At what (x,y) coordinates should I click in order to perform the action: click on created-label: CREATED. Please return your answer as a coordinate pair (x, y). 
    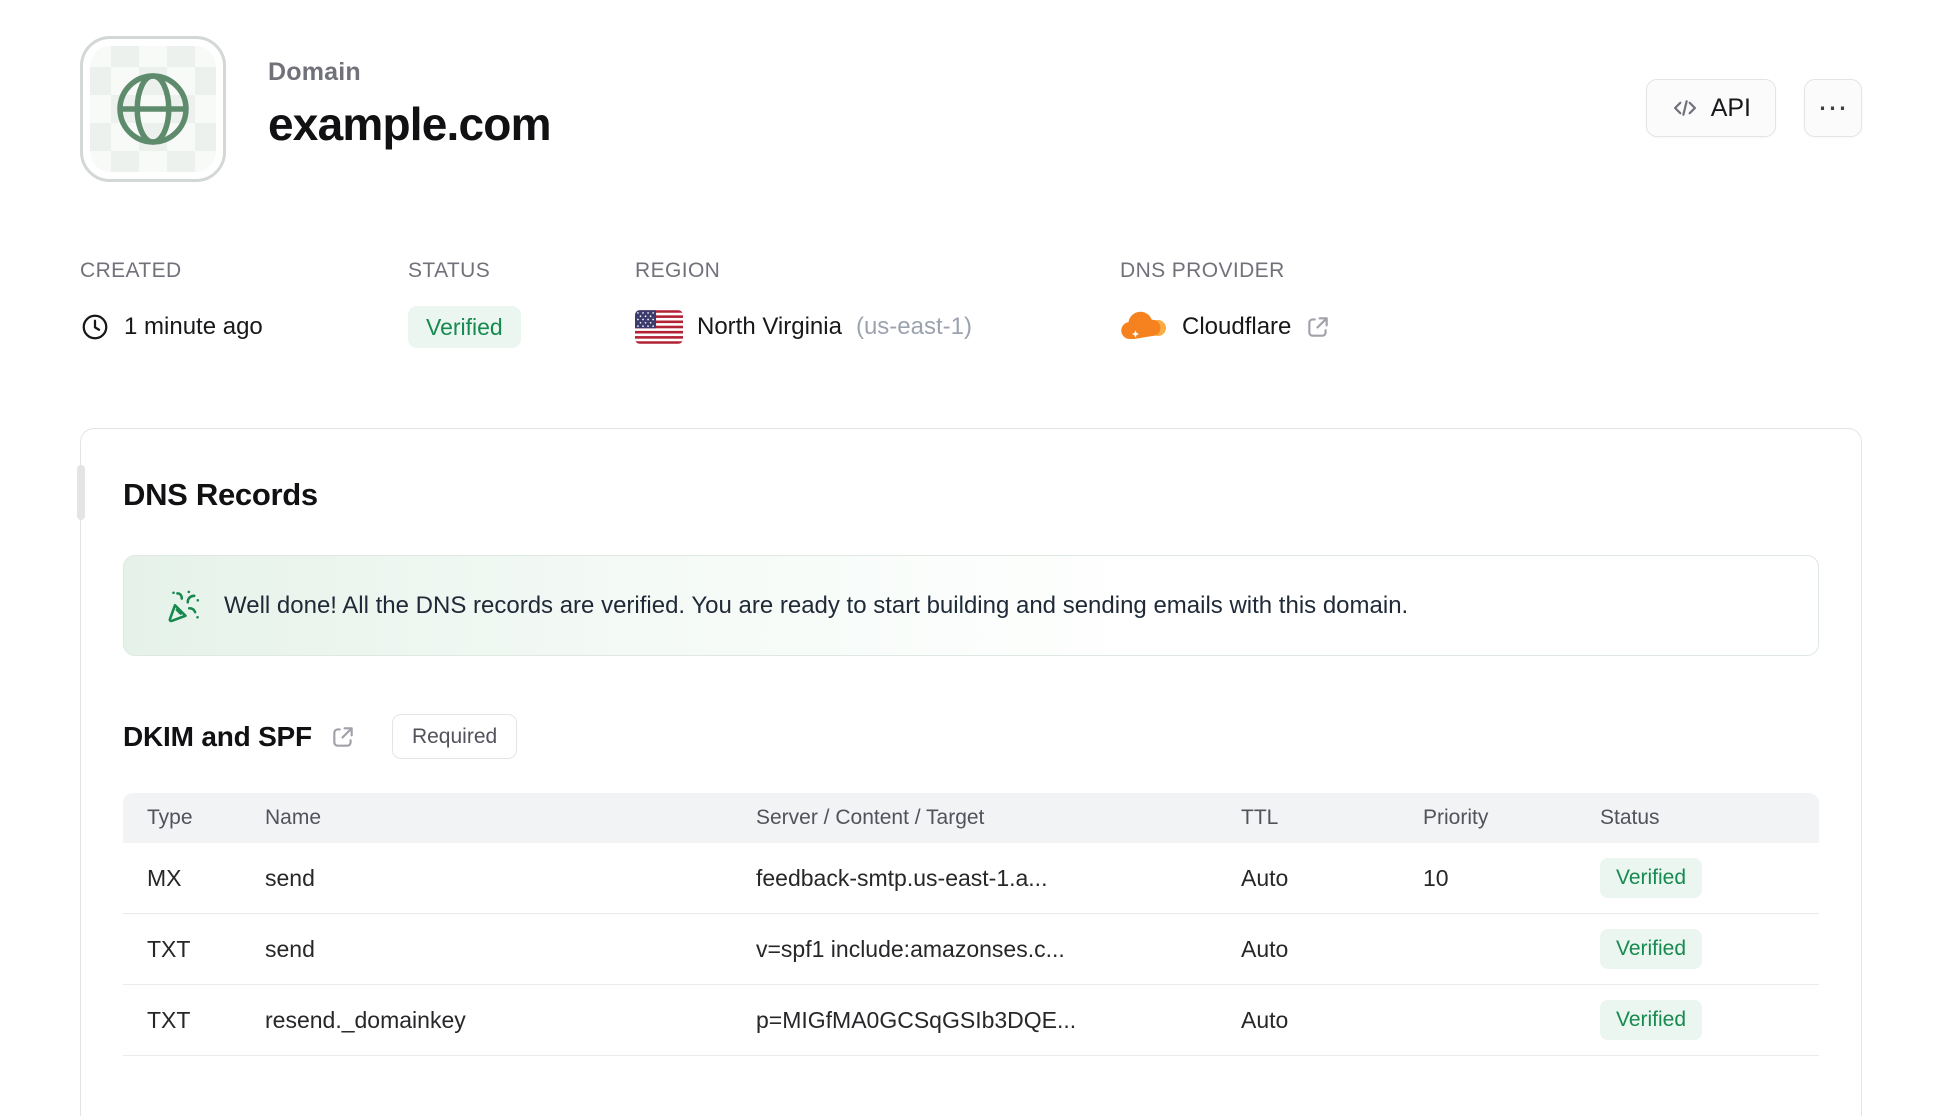
    Looking at the image, I should click on (131, 270).